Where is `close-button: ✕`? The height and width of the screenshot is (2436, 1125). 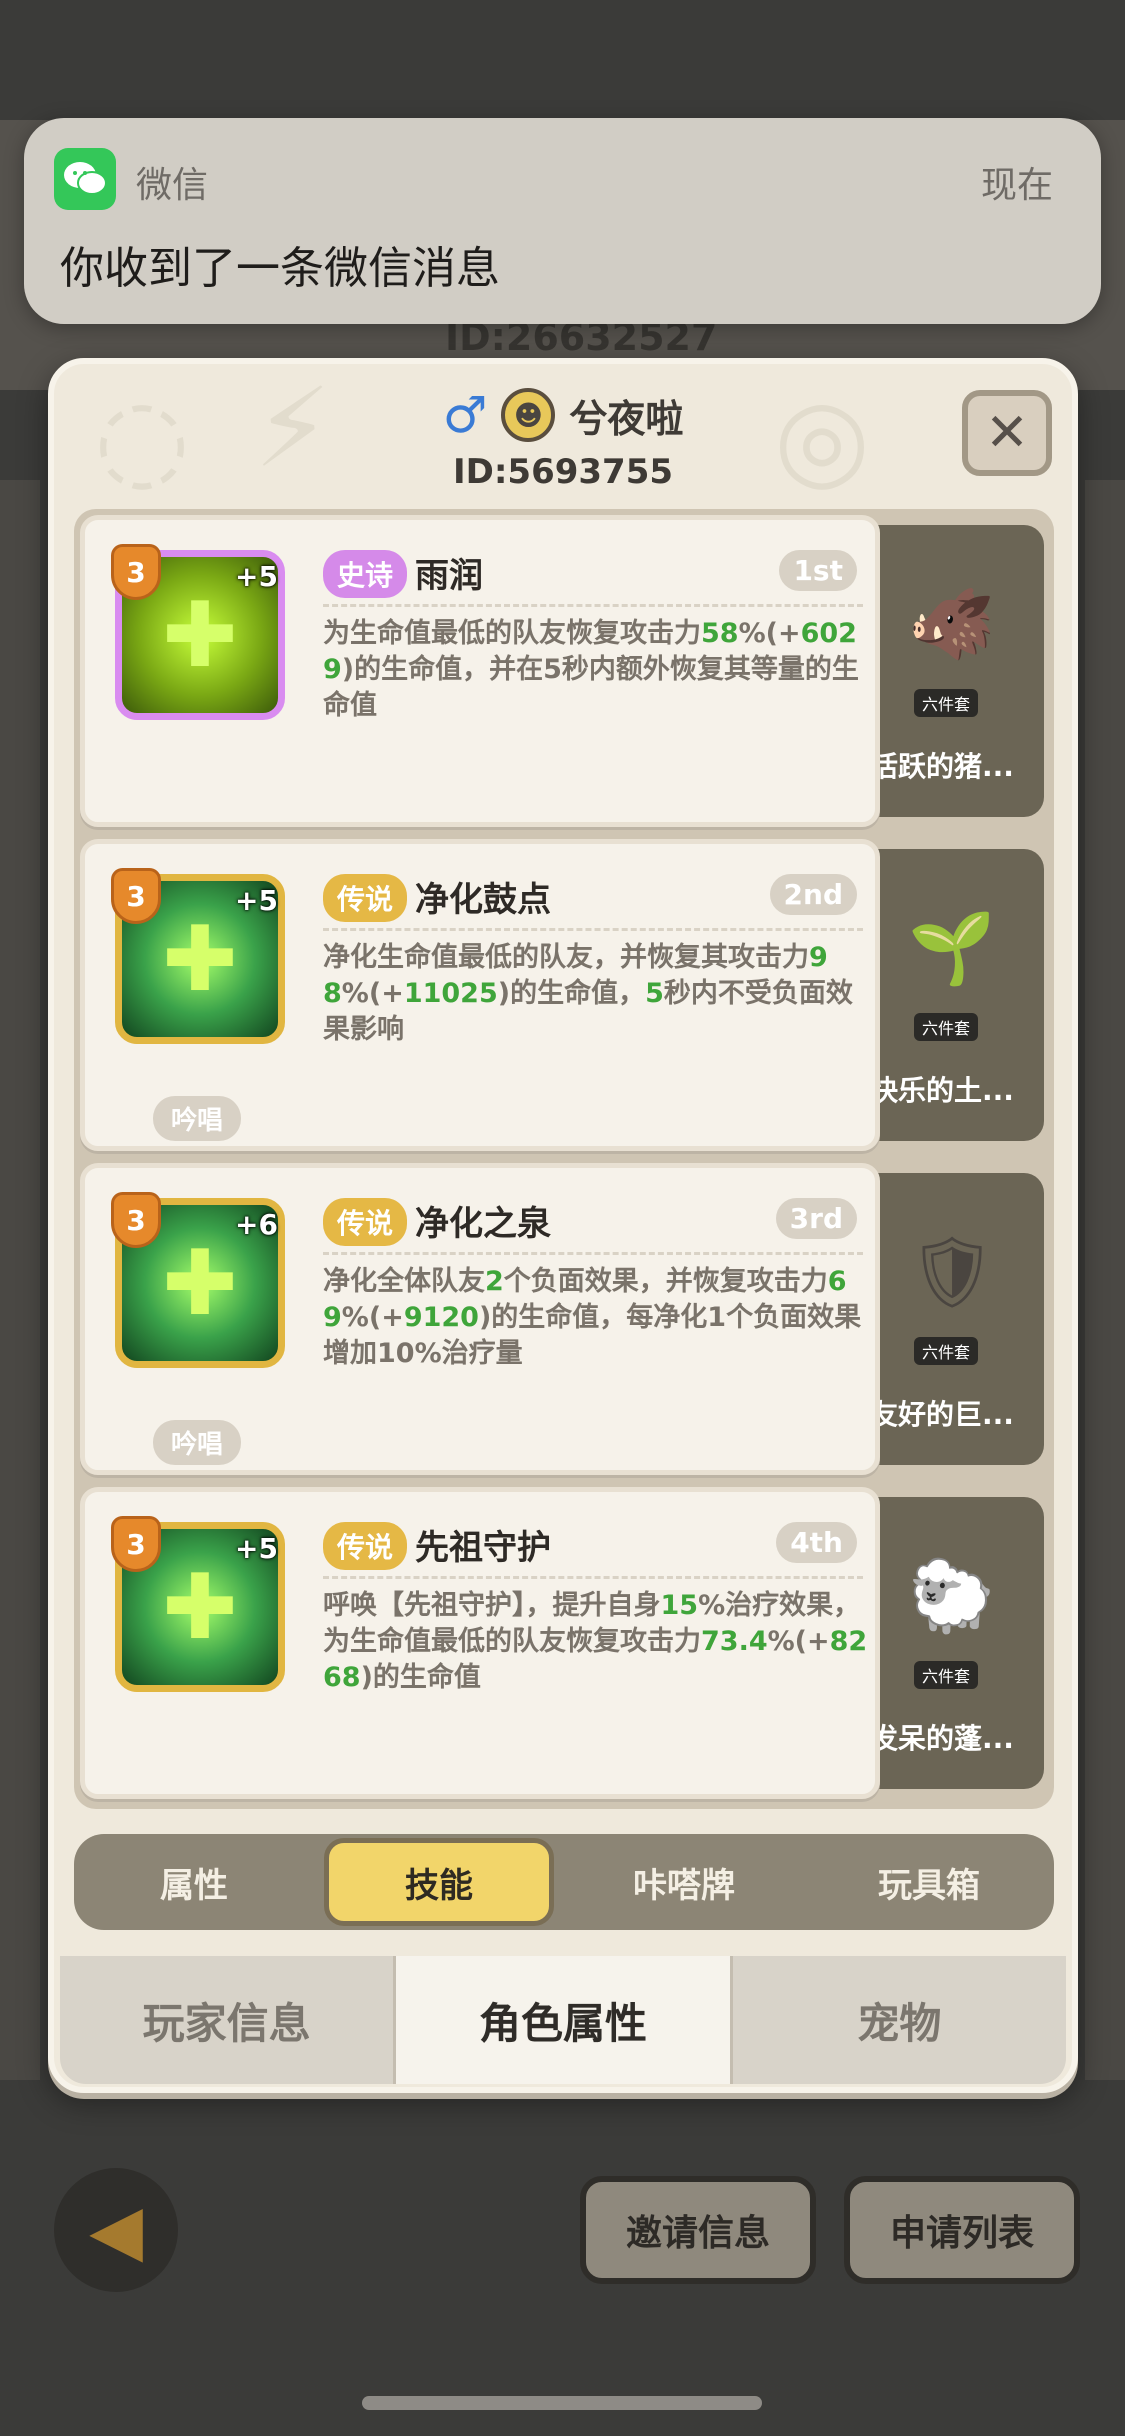 close-button: ✕ is located at coordinates (1007, 433).